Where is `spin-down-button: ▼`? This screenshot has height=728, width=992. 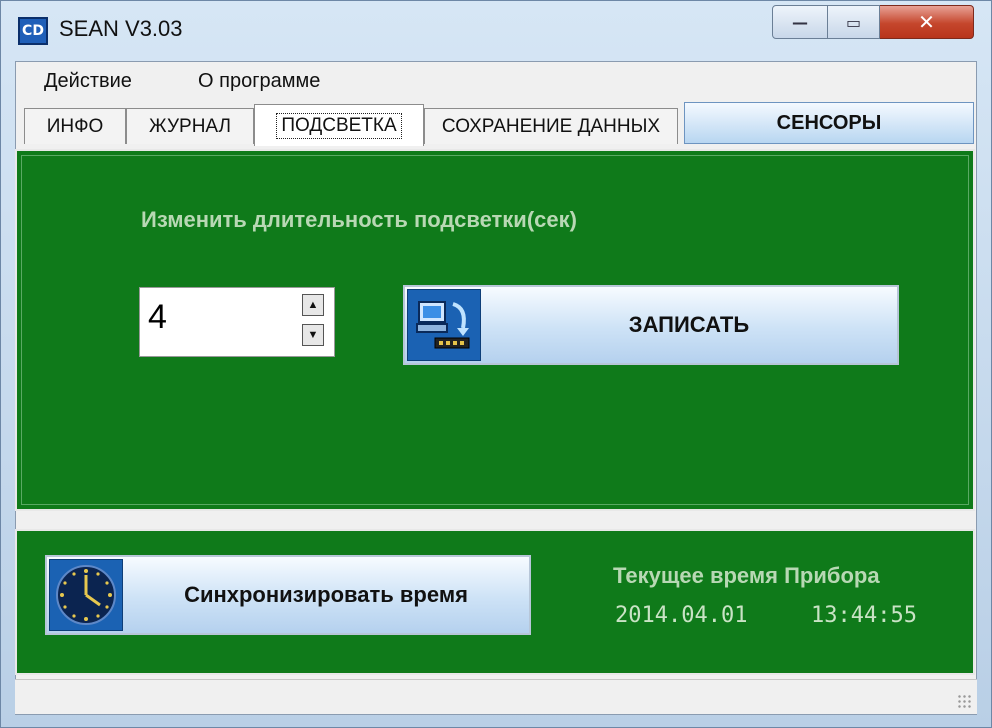
spin-down-button: ▼ is located at coordinates (313, 335).